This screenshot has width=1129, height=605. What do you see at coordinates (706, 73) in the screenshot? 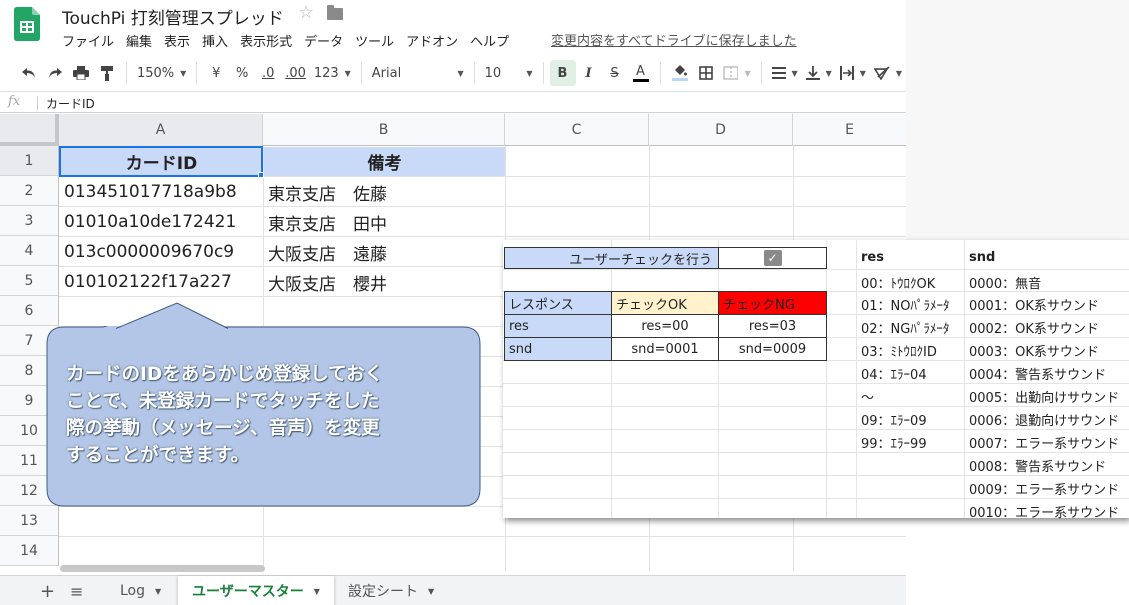
I see `borders-icon` at bounding box center [706, 73].